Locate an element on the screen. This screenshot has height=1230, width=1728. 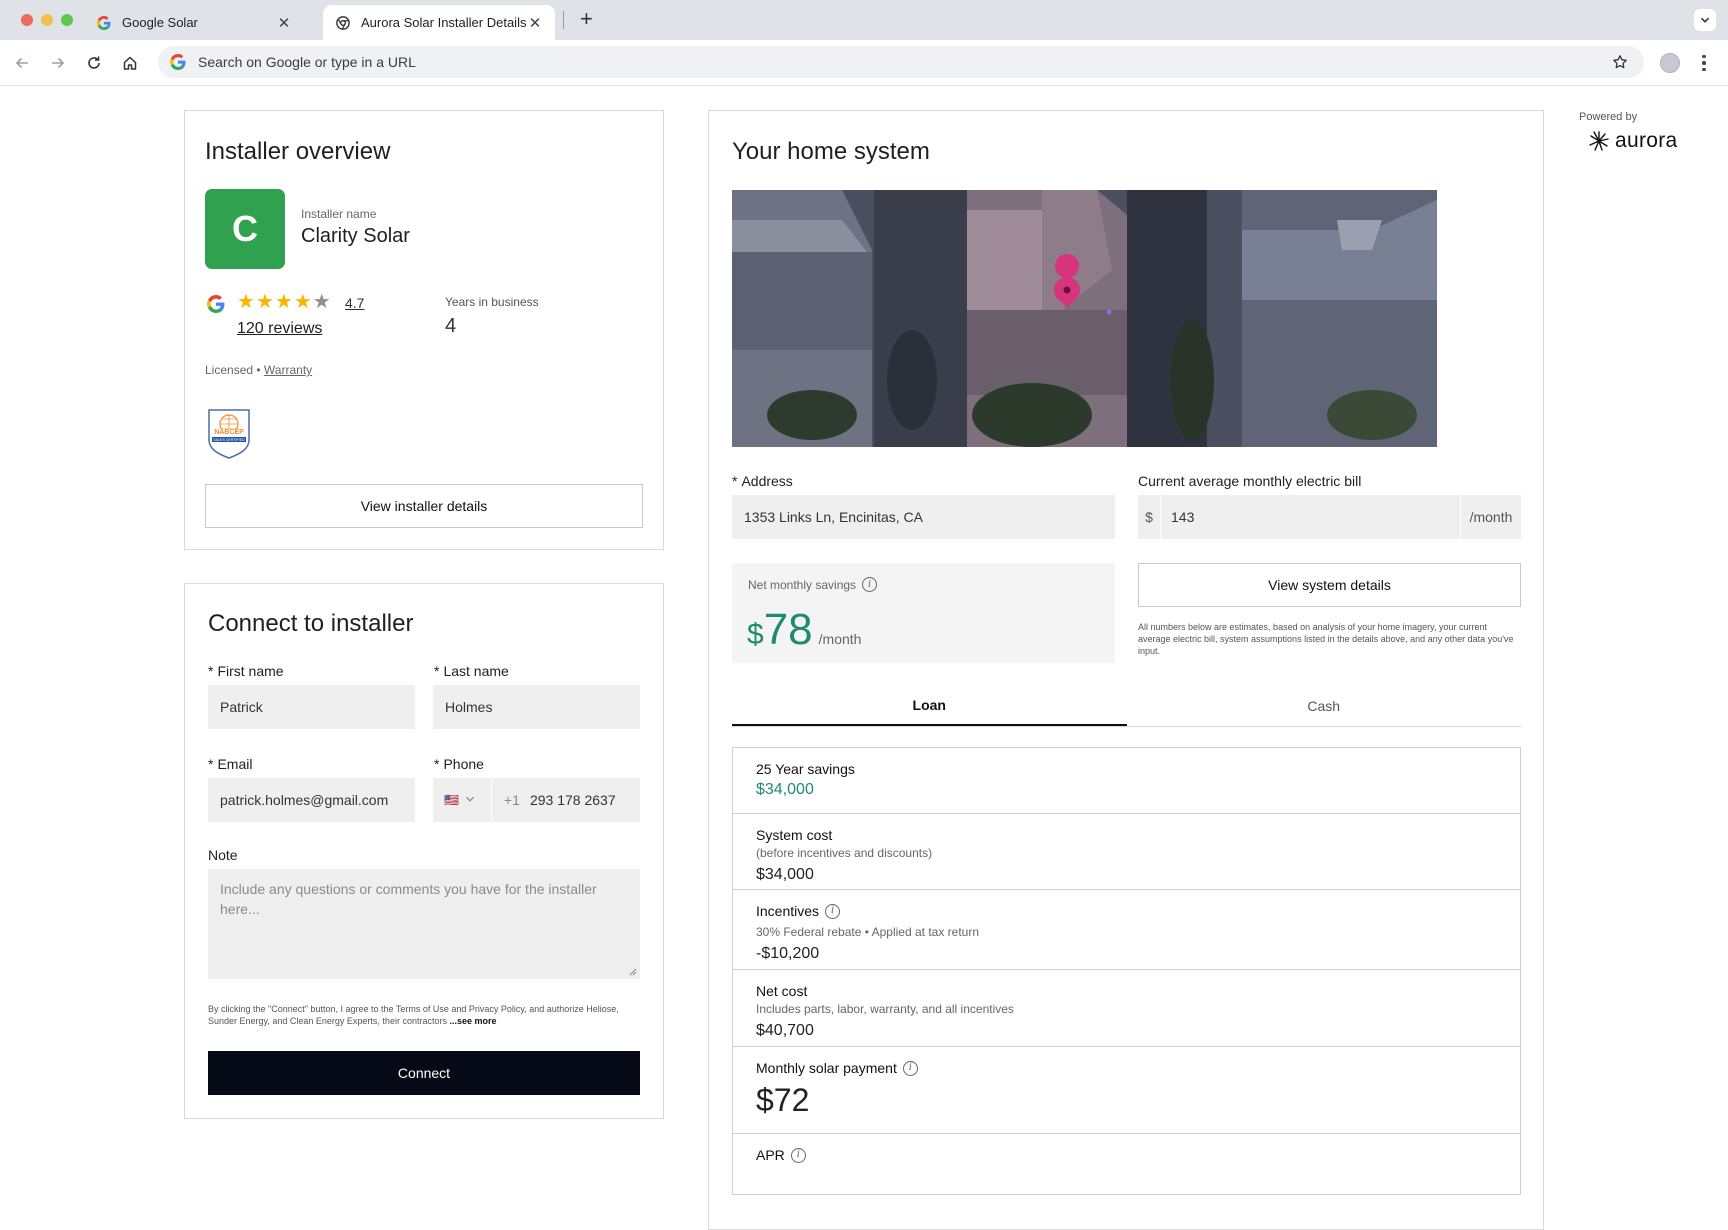
phone-field: +1 293 178 2637 is located at coordinates (566, 800).